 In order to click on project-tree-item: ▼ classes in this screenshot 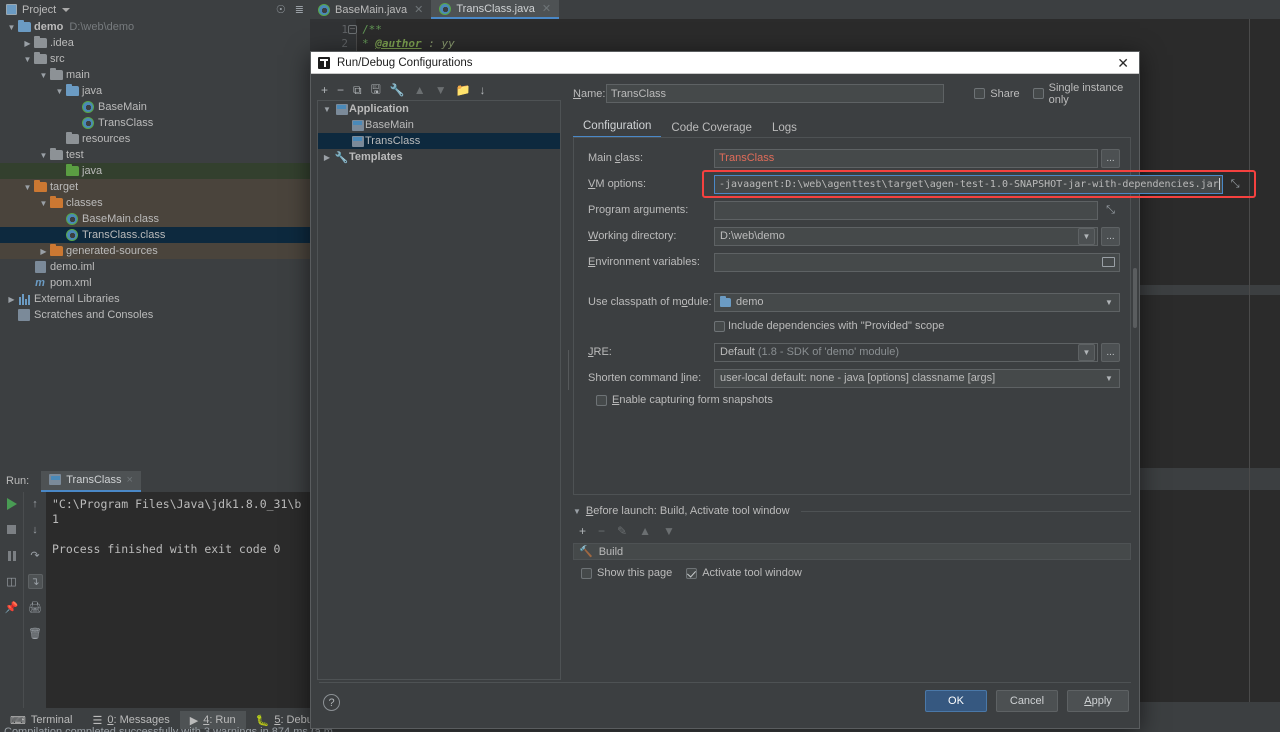, I will do `click(155, 203)`.